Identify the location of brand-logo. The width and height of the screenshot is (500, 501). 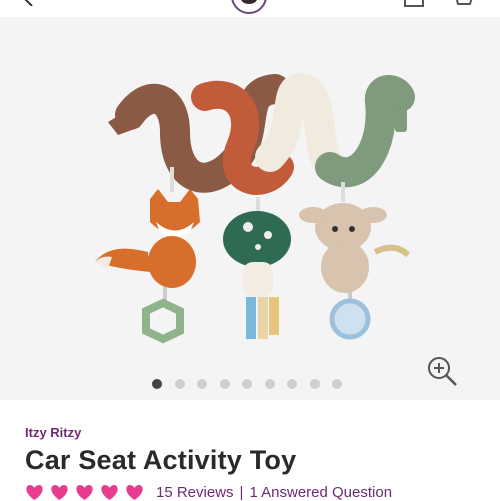
(249, 7).